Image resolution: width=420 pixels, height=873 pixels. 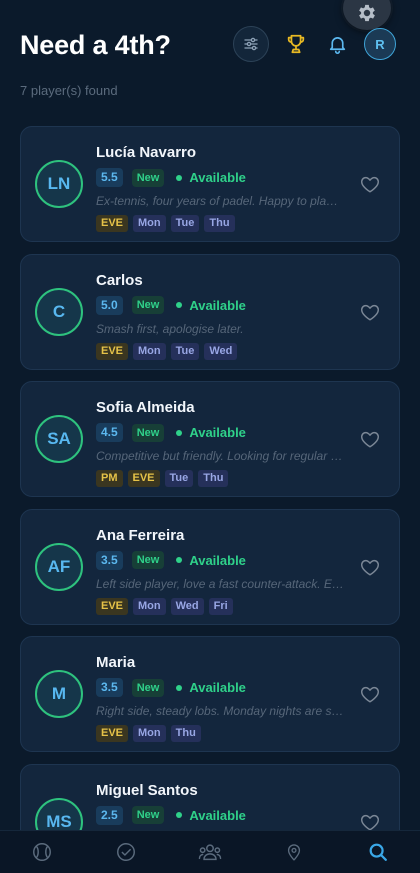 I want to click on nav-matches, so click(x=126, y=852).